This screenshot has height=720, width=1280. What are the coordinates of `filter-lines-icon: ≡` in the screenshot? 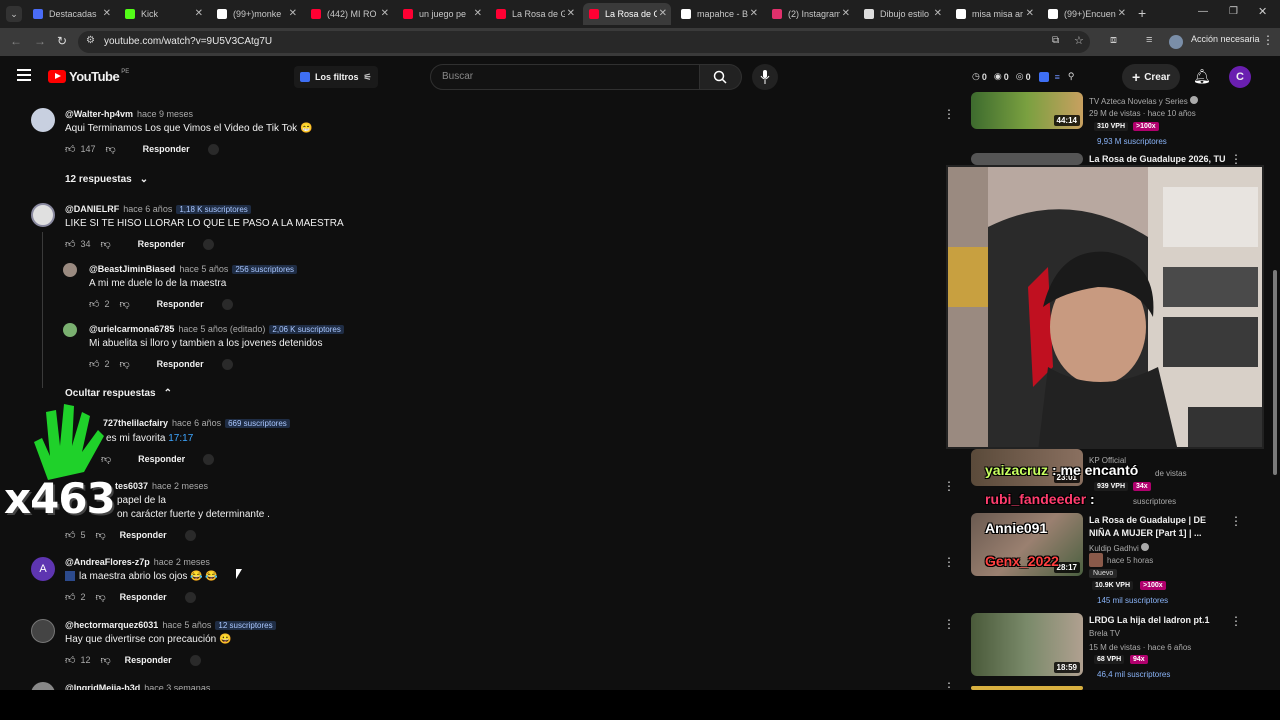 It's located at (1057, 77).